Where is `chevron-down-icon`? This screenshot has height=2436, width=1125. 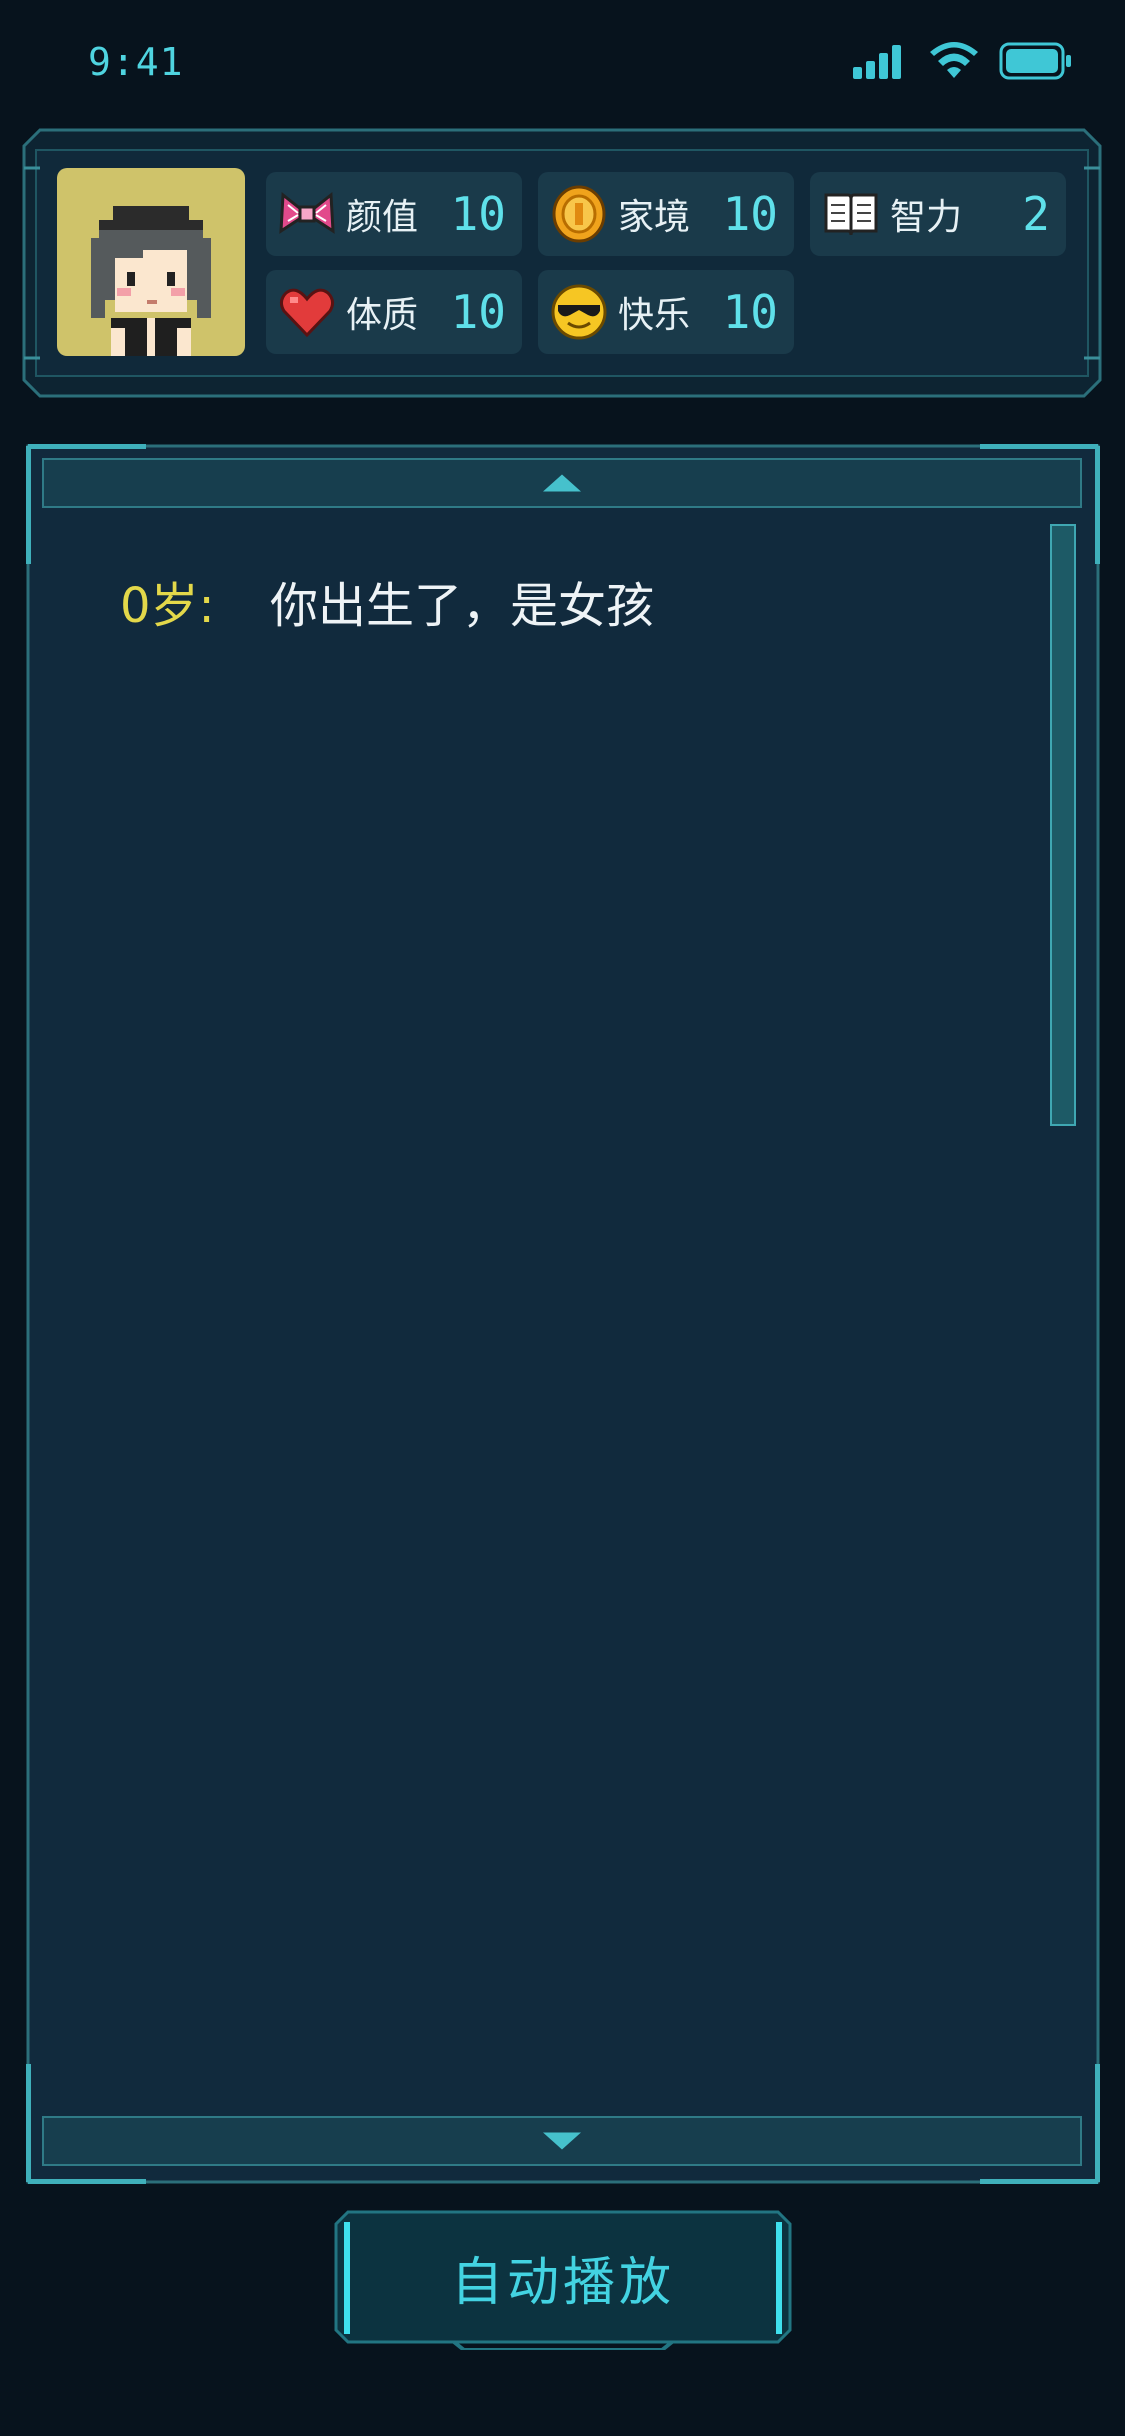
chevron-down-icon is located at coordinates (562, 2141).